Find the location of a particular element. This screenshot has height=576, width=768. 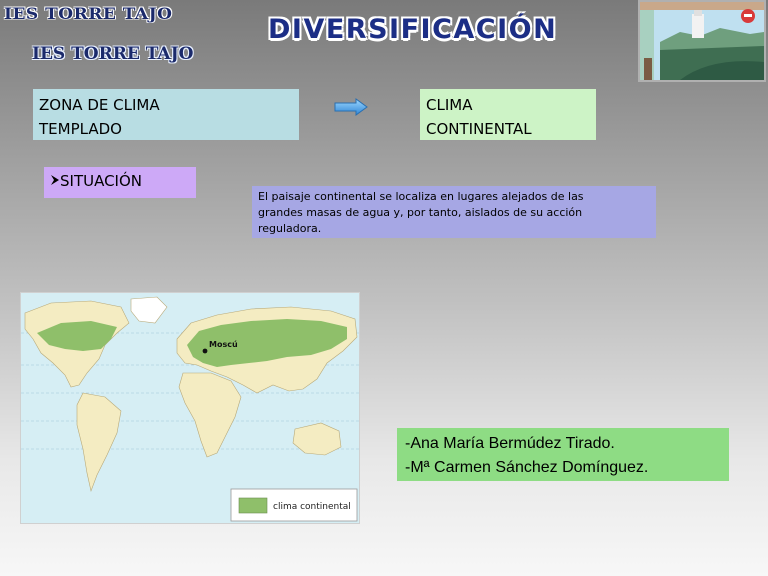

situacion-box: SITUACIÓN is located at coordinates (120, 182).